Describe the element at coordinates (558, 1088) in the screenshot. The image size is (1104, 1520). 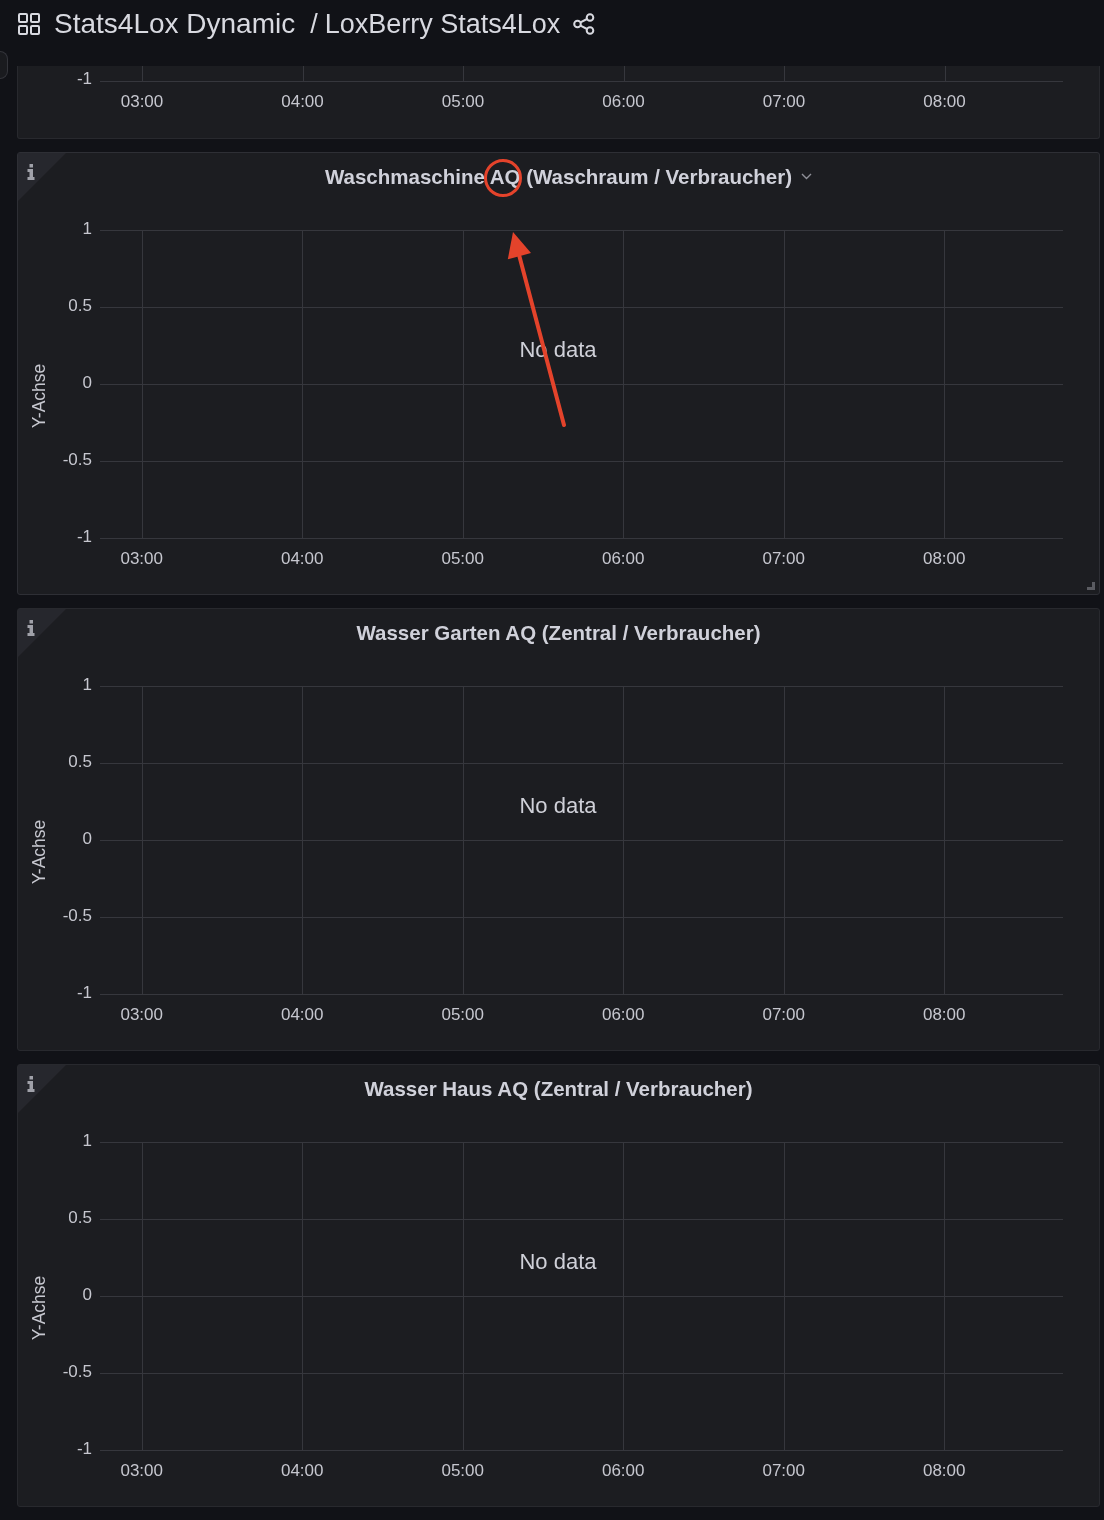
I see `panel-title: Wasser Haus AQ (Zentral / Verbraucher)` at that location.